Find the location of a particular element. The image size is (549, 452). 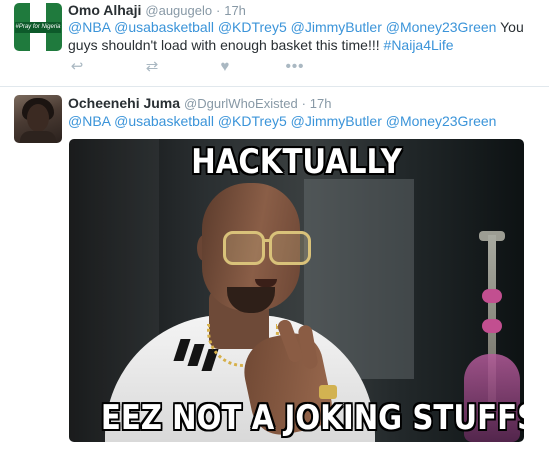

tweet-header: Omo Alhaji @augugelo · 17h is located at coordinates (157, 10).